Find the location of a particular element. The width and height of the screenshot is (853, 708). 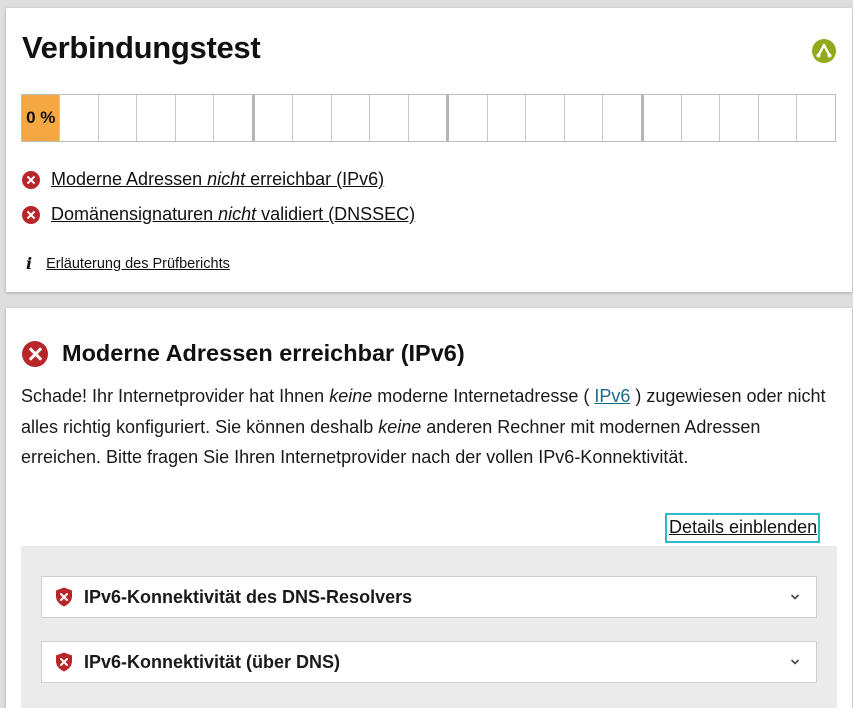

subtest-item-dns: IPv6-Konnektivität (über DNS) is located at coordinates (429, 662).